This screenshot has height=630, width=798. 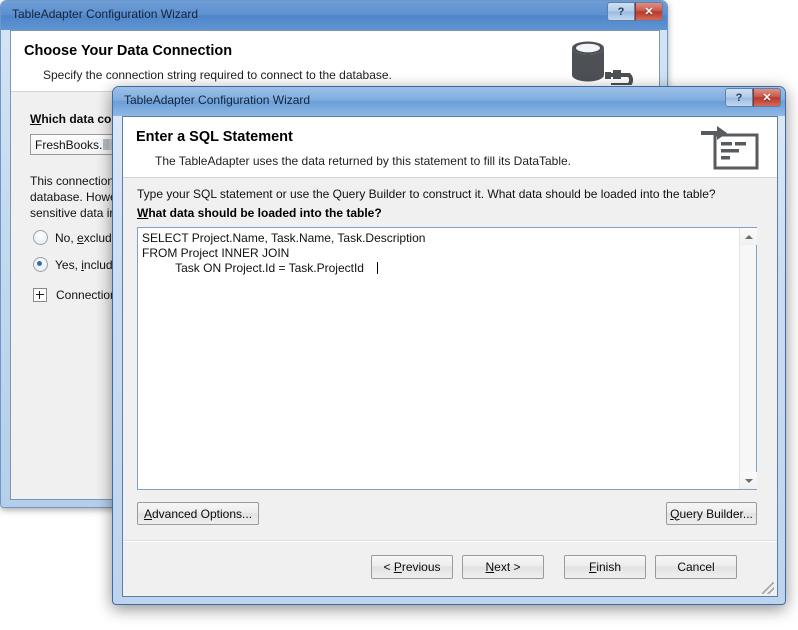 What do you see at coordinates (36, 119) in the screenshot?
I see `which-data-connection-accel: W` at bounding box center [36, 119].